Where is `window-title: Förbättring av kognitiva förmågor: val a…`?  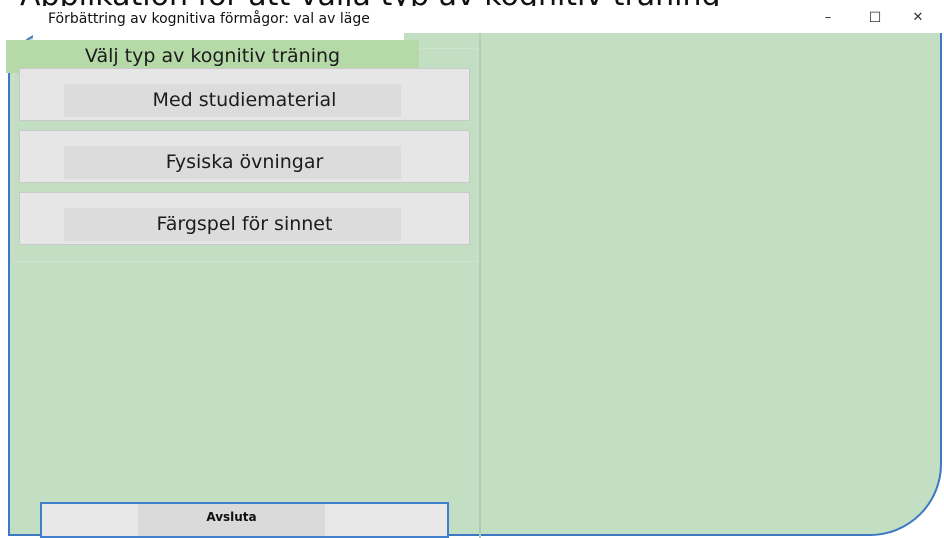 window-title: Förbättring av kognitiva förmågor: val a… is located at coordinates (218, 24).